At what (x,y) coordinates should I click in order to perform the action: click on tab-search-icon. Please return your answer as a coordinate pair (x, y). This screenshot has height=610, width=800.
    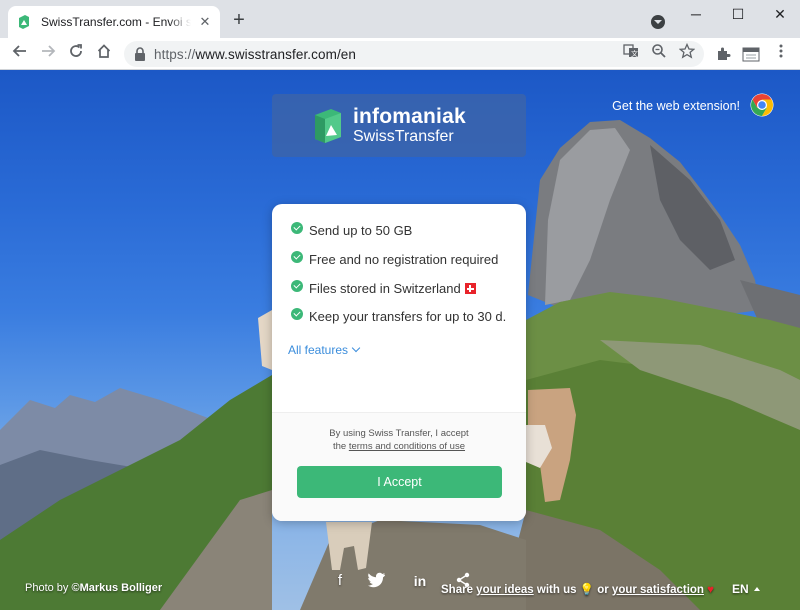
    Looking at the image, I should click on (658, 22).